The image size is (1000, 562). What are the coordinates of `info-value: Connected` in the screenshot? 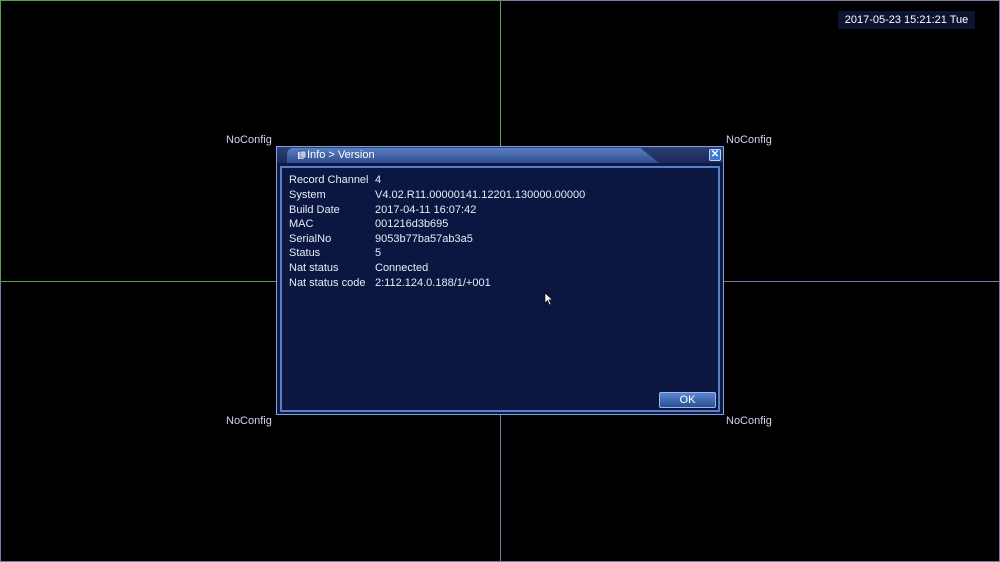 It's located at (402, 268).